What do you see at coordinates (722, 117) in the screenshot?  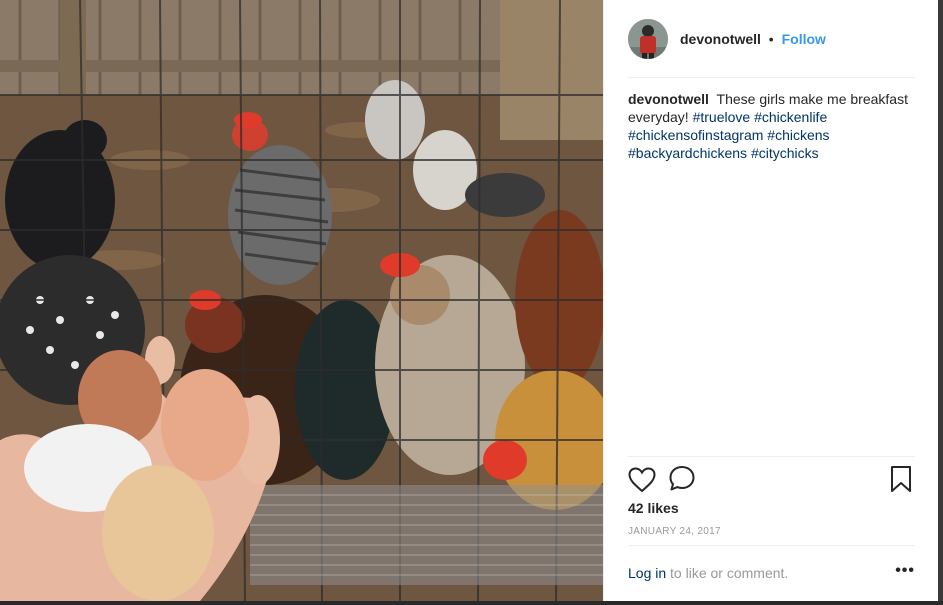 I see `hashtag-link: #truelove` at bounding box center [722, 117].